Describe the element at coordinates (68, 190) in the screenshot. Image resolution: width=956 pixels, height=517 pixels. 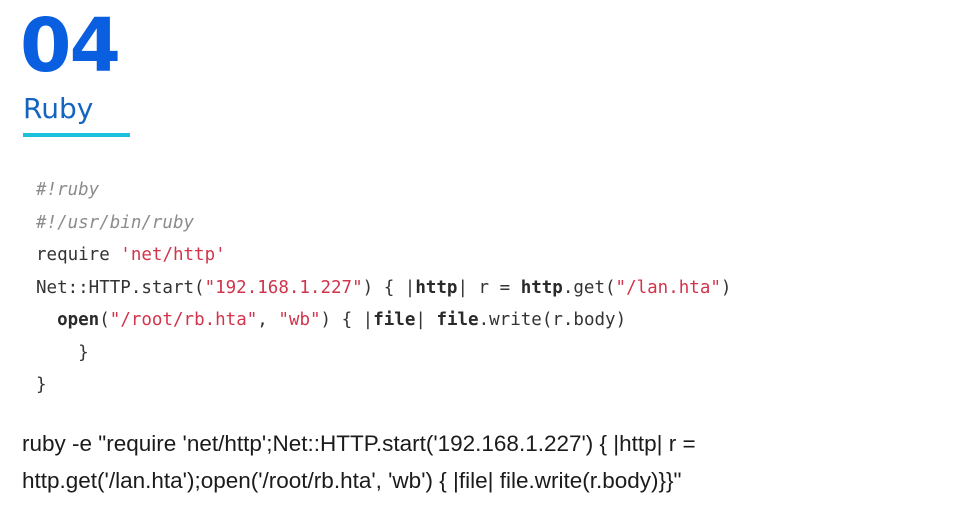
I see `code-comment: #!ruby` at that location.